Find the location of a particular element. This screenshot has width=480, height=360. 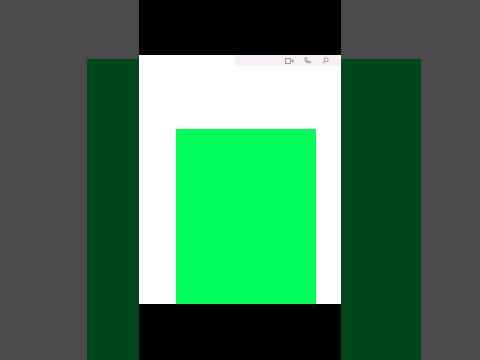

app-header is located at coordinates (240, 60).